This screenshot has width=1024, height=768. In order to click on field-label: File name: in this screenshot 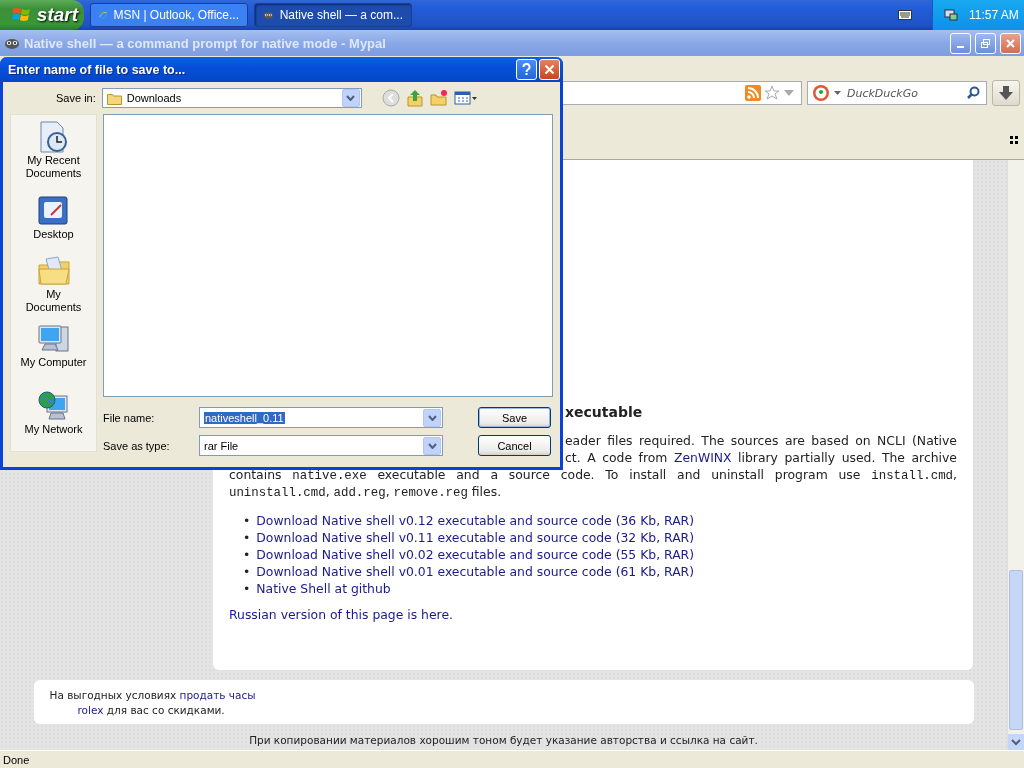, I will do `click(129, 417)`.